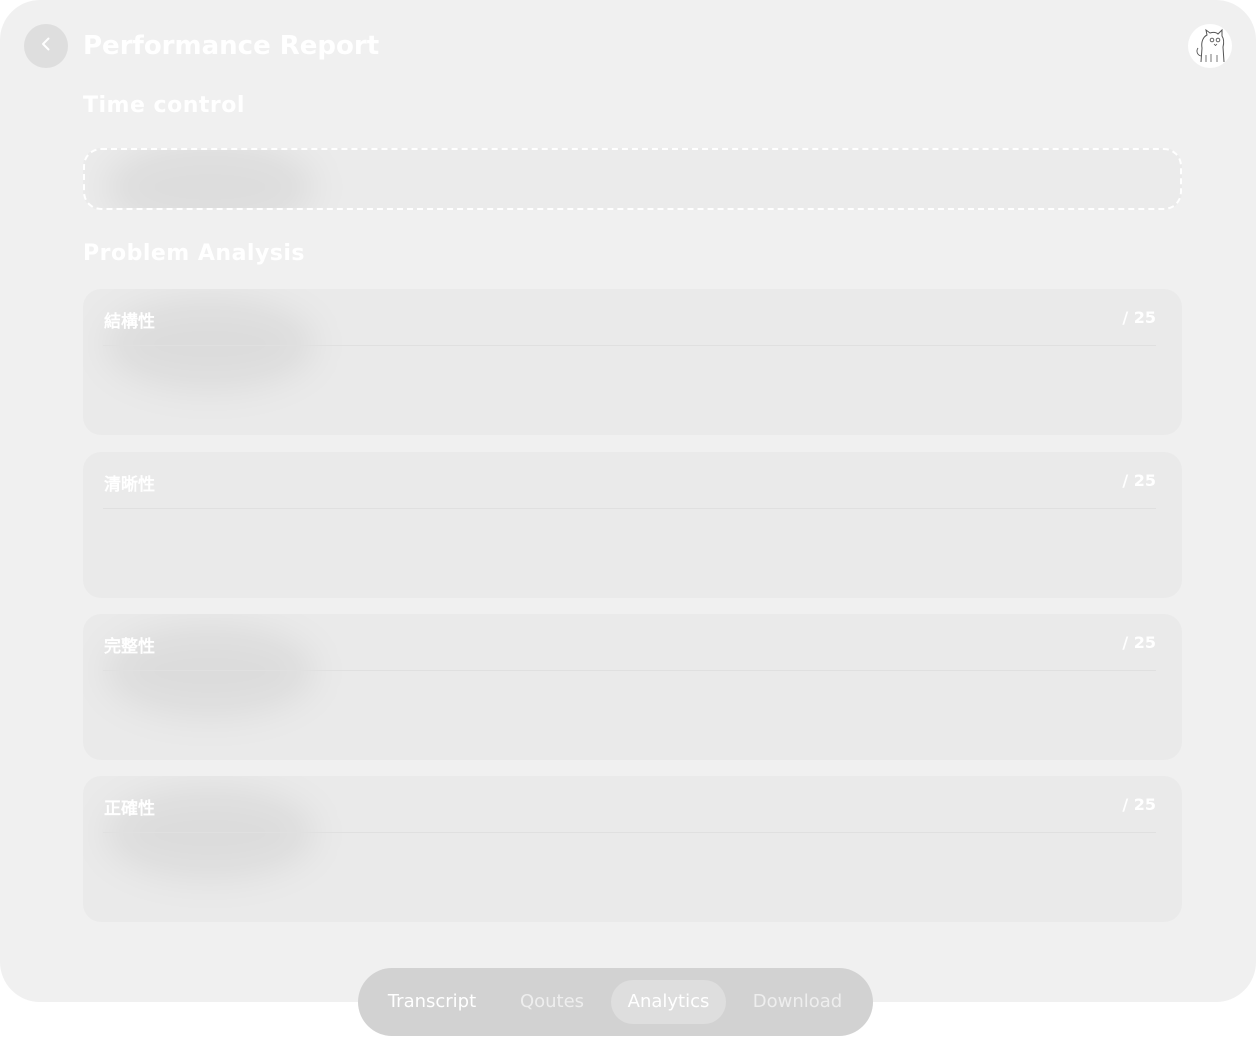 The width and height of the screenshot is (1256, 1039). I want to click on card-label: 完整性, so click(129, 647).